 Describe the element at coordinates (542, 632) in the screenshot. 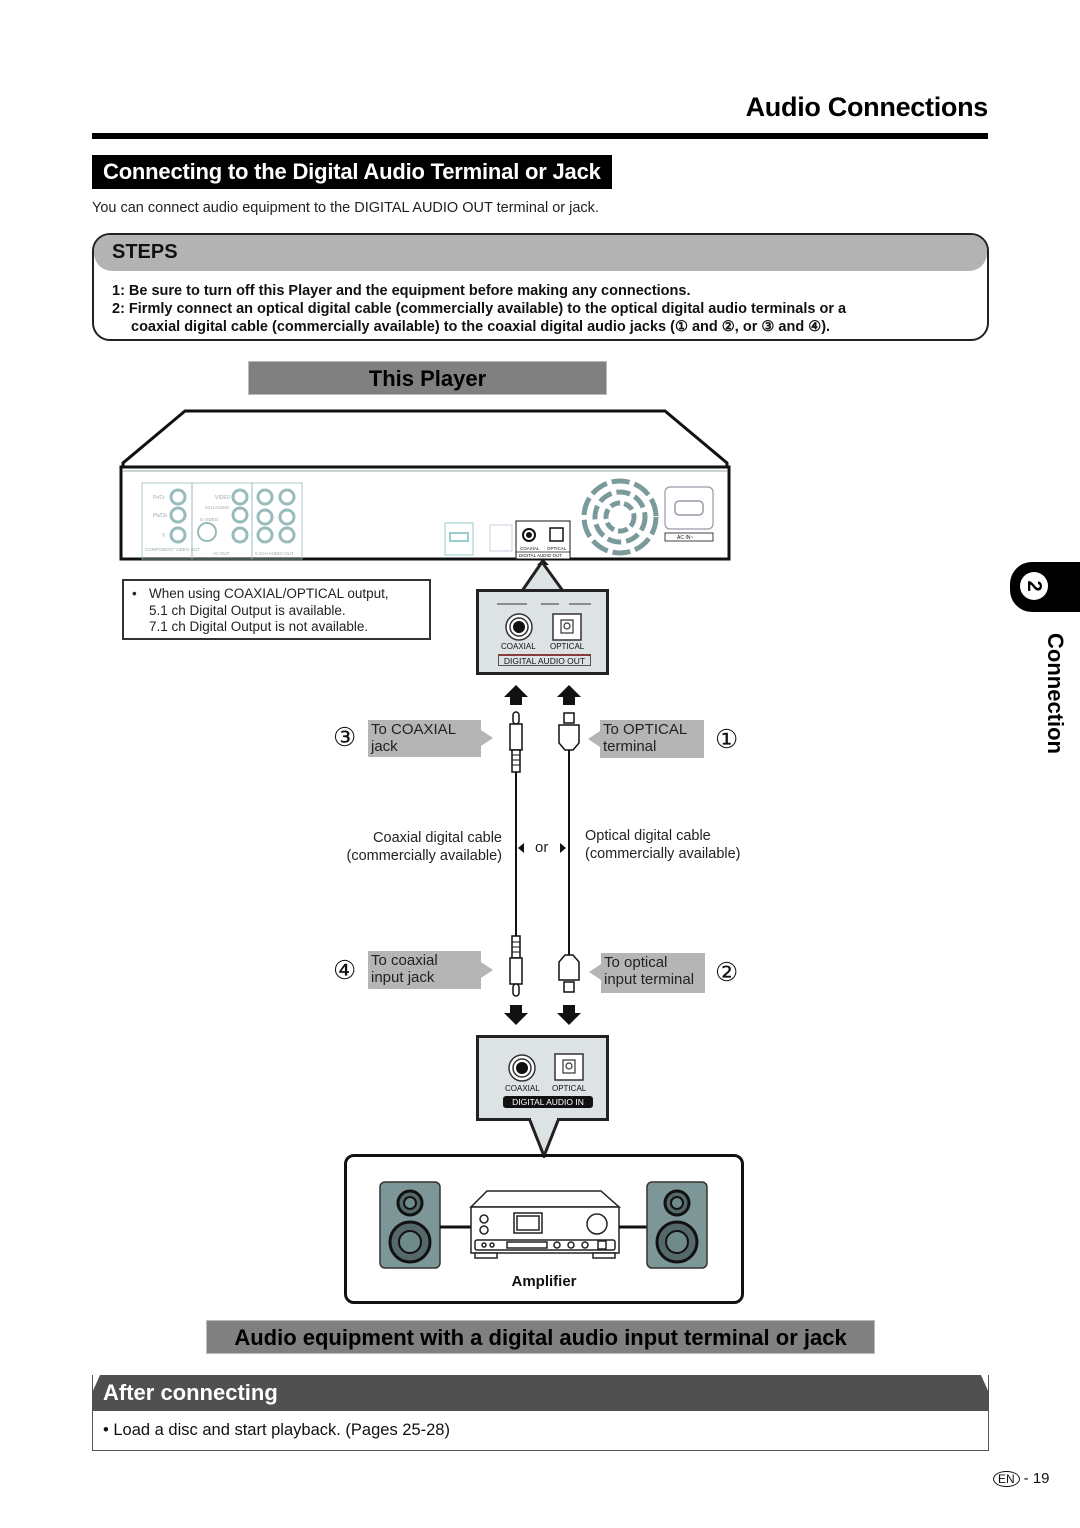

I see `digital-audio-out-panel: COAXIAL OPTICAL DIGITAL AUDIO OUT` at that location.